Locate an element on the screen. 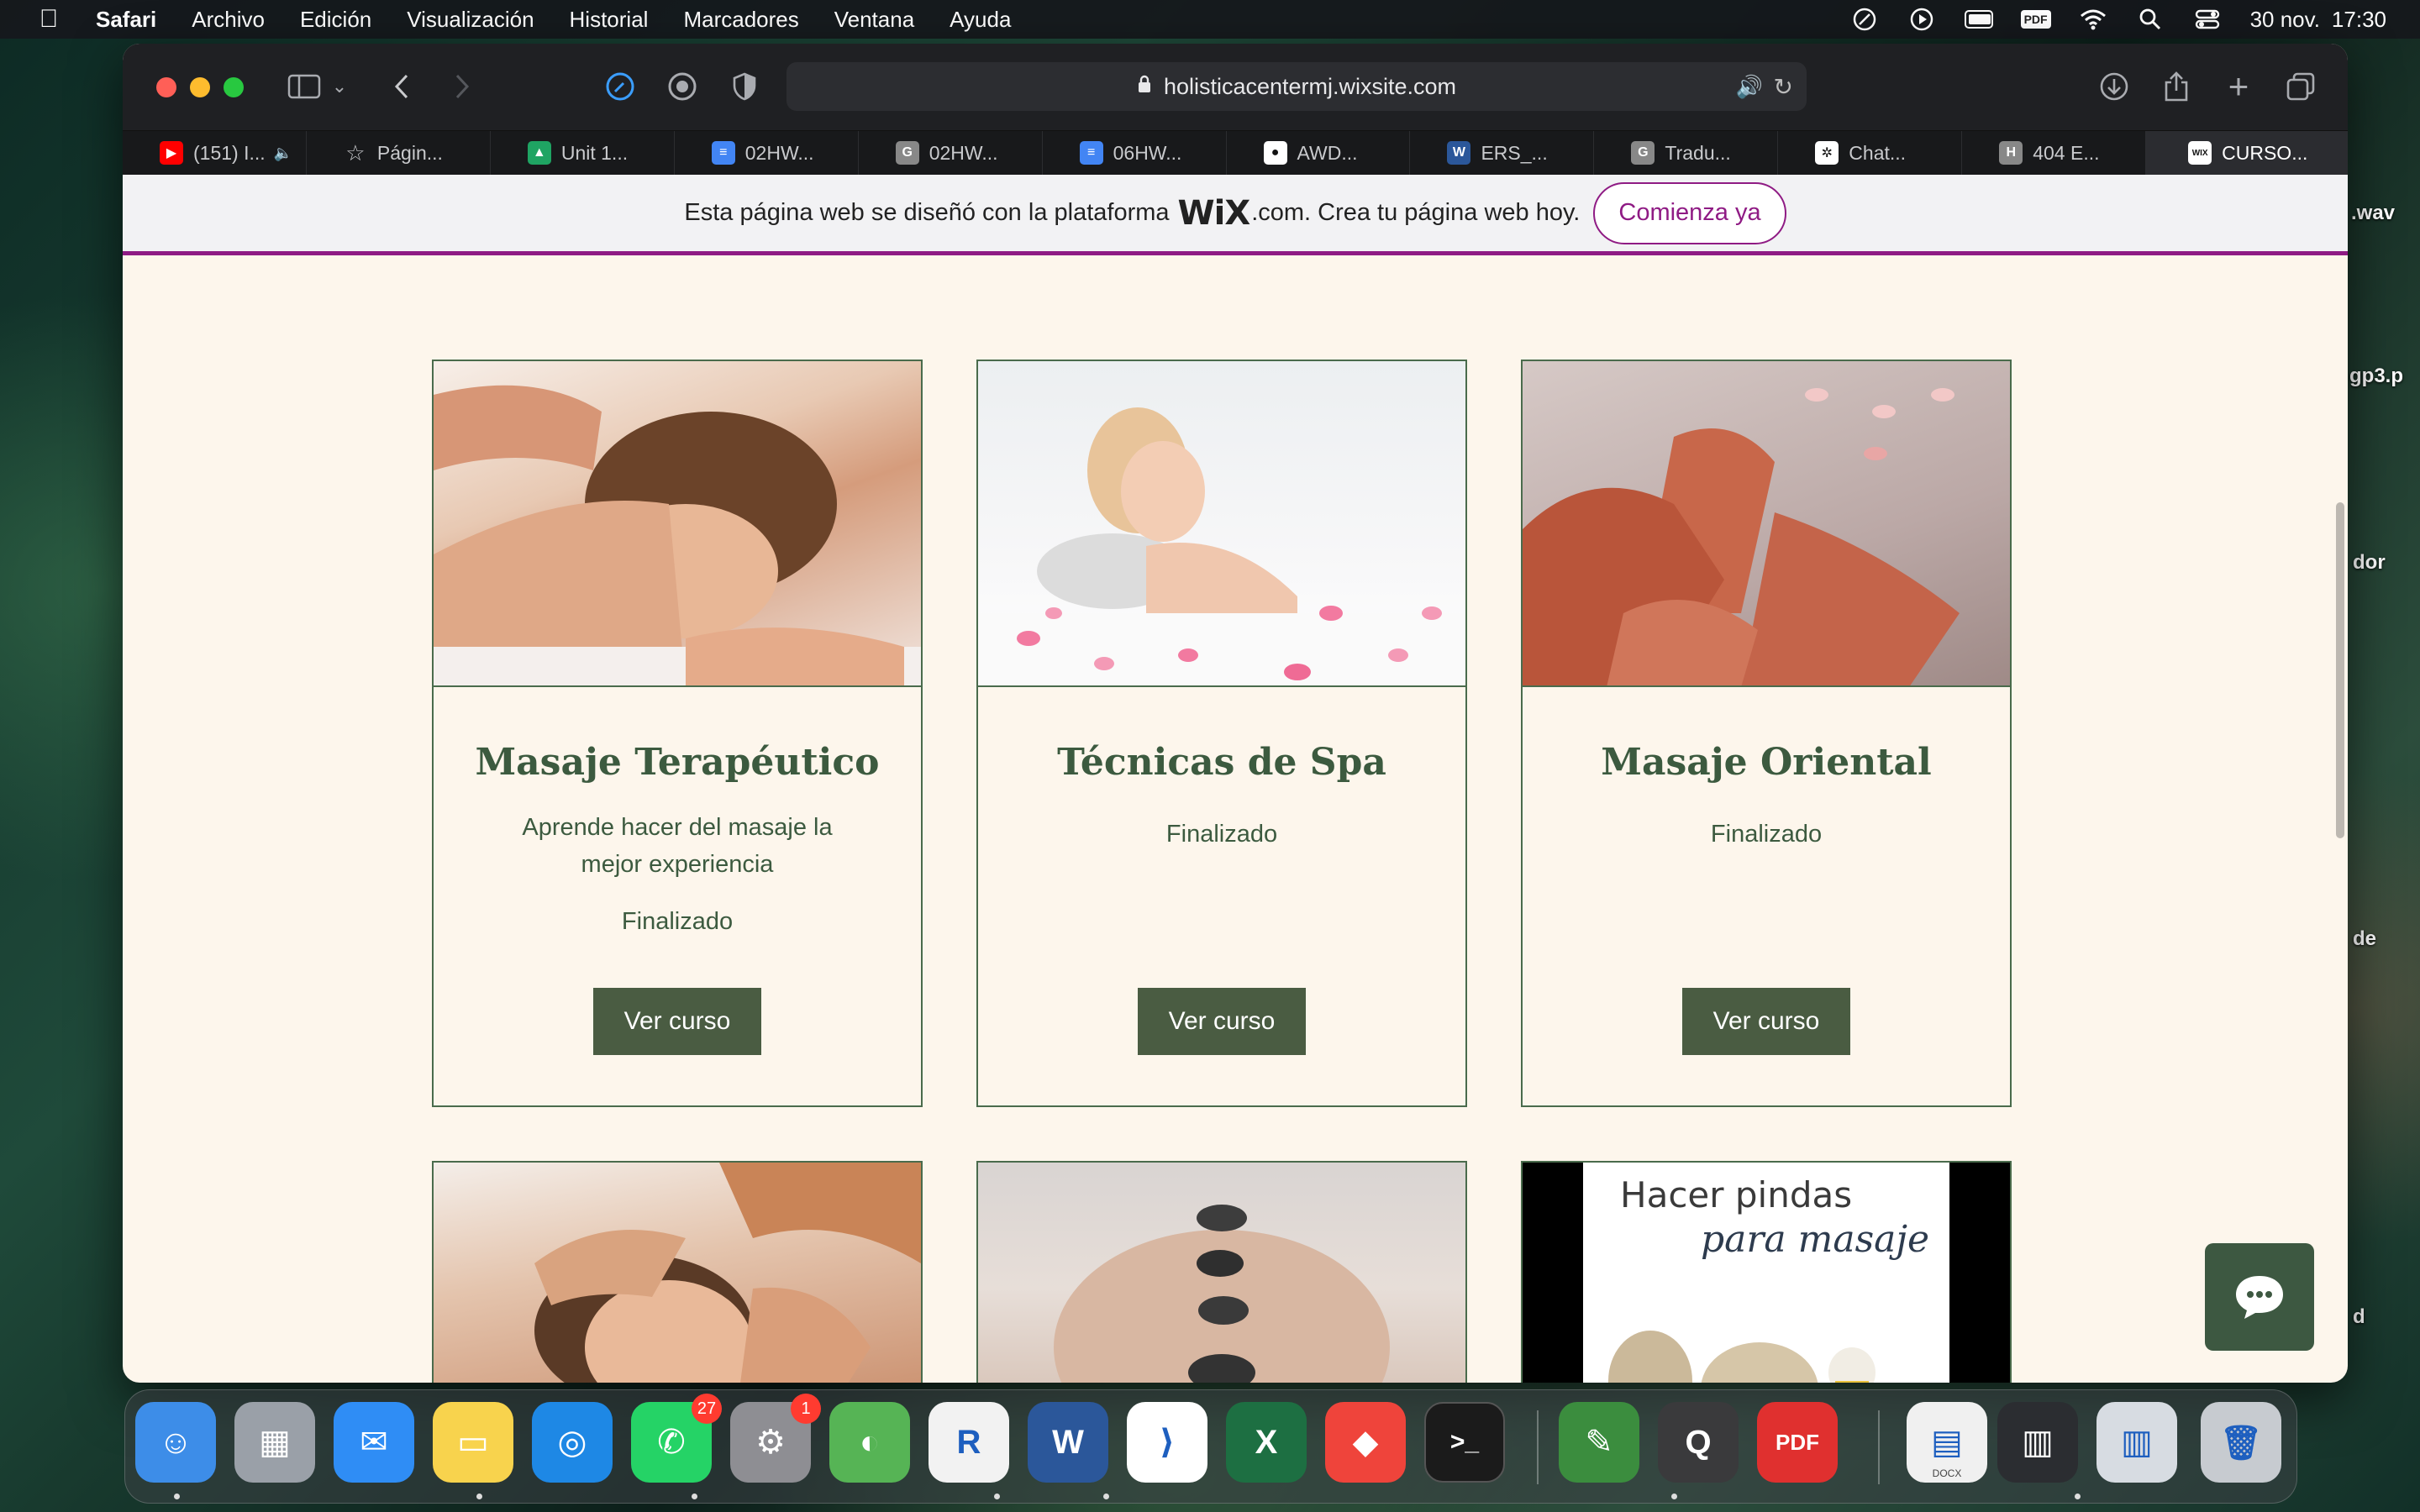 The image size is (2420, 1512). new-tab-icon: + is located at coordinates (2238, 86).